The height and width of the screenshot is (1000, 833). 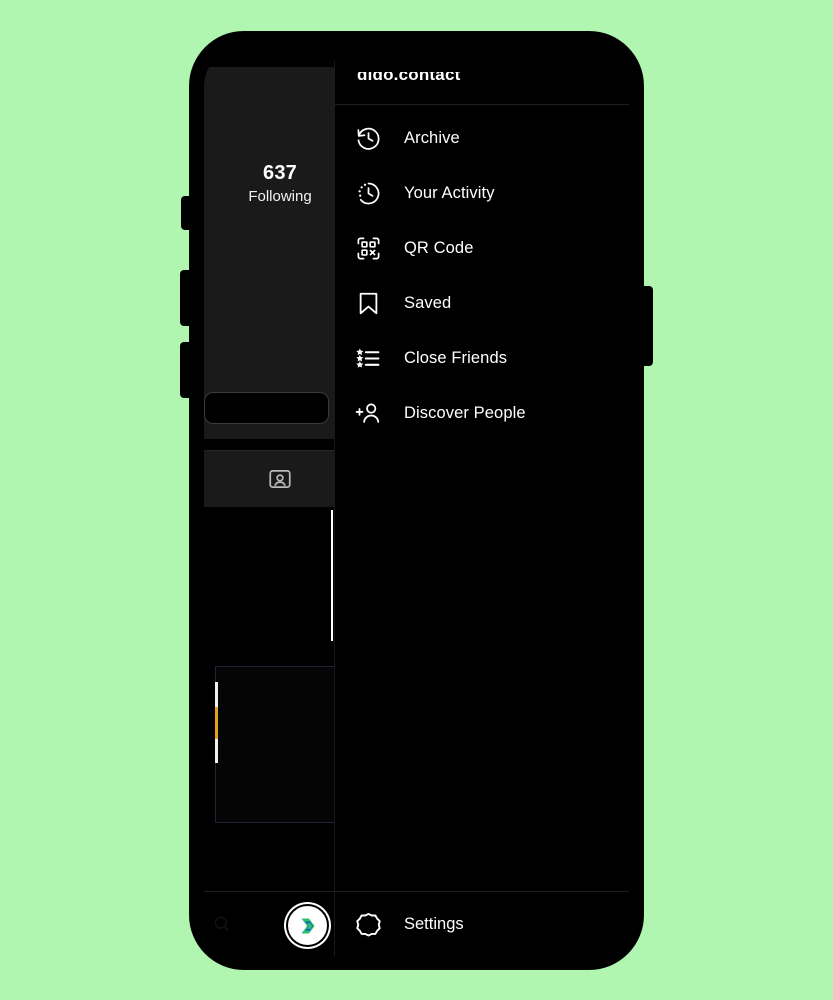 I want to click on menu-item-label: Close Friends, so click(x=456, y=358).